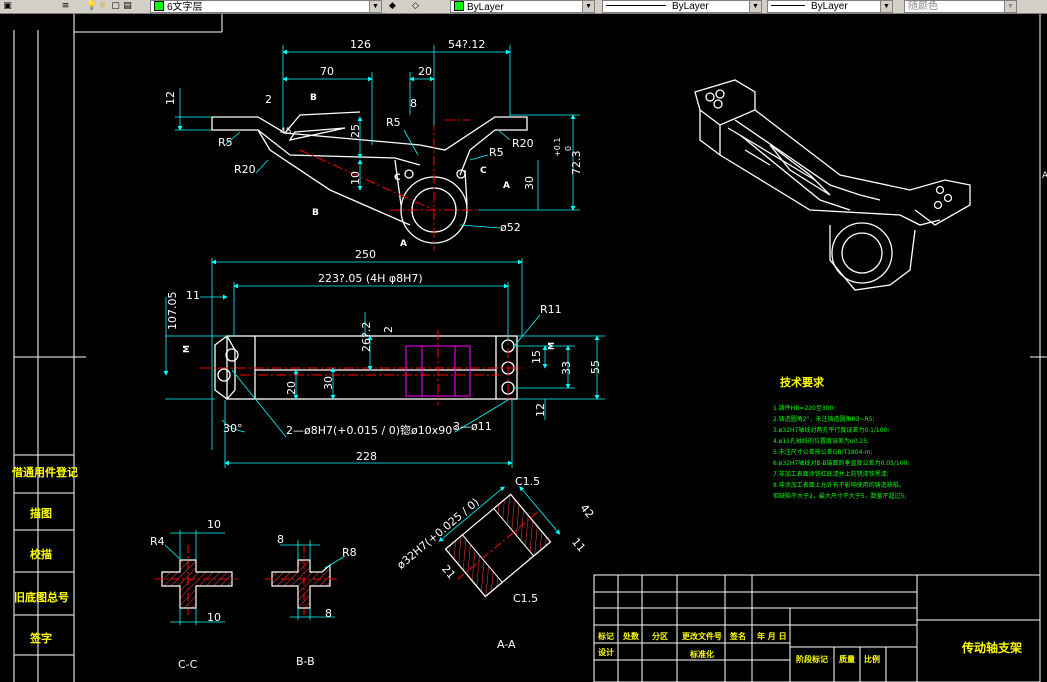 The image size is (1047, 682). What do you see at coordinates (832, 185) in the screenshot?
I see `isometric-view` at bounding box center [832, 185].